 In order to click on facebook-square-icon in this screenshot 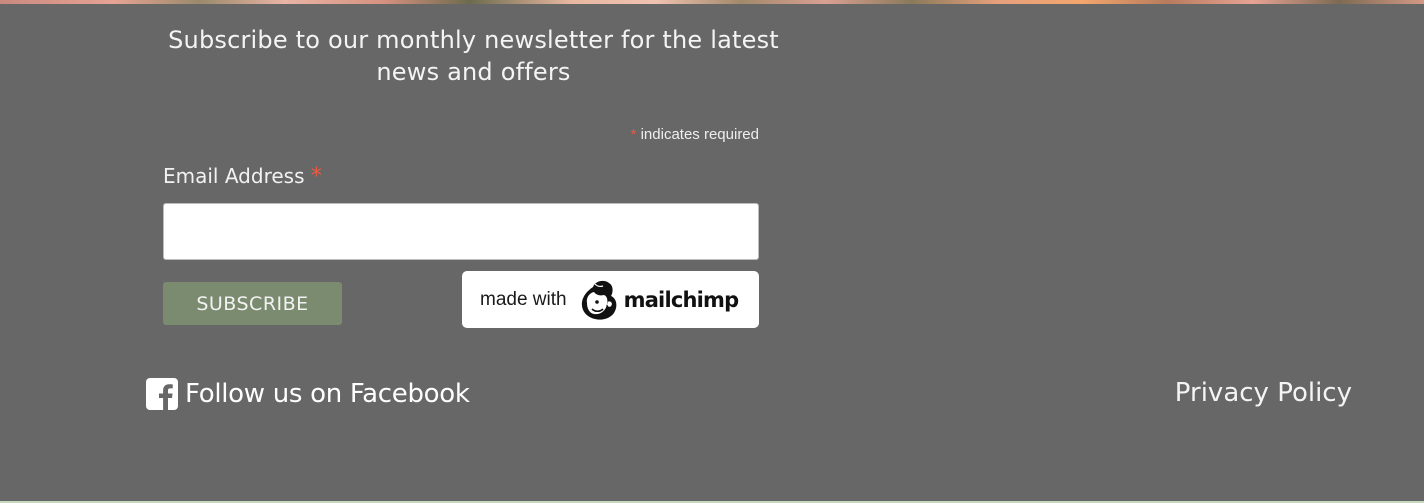, I will do `click(162, 394)`.